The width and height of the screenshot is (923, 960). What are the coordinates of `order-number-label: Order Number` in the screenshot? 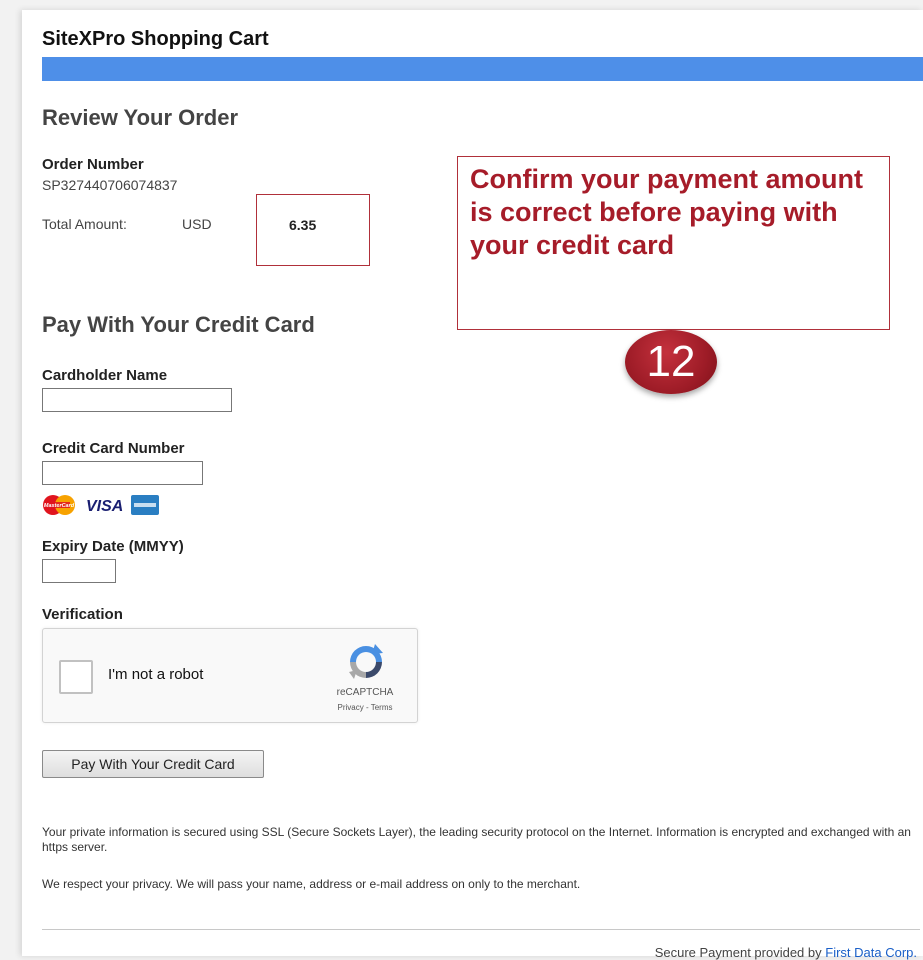 It's located at (93, 164).